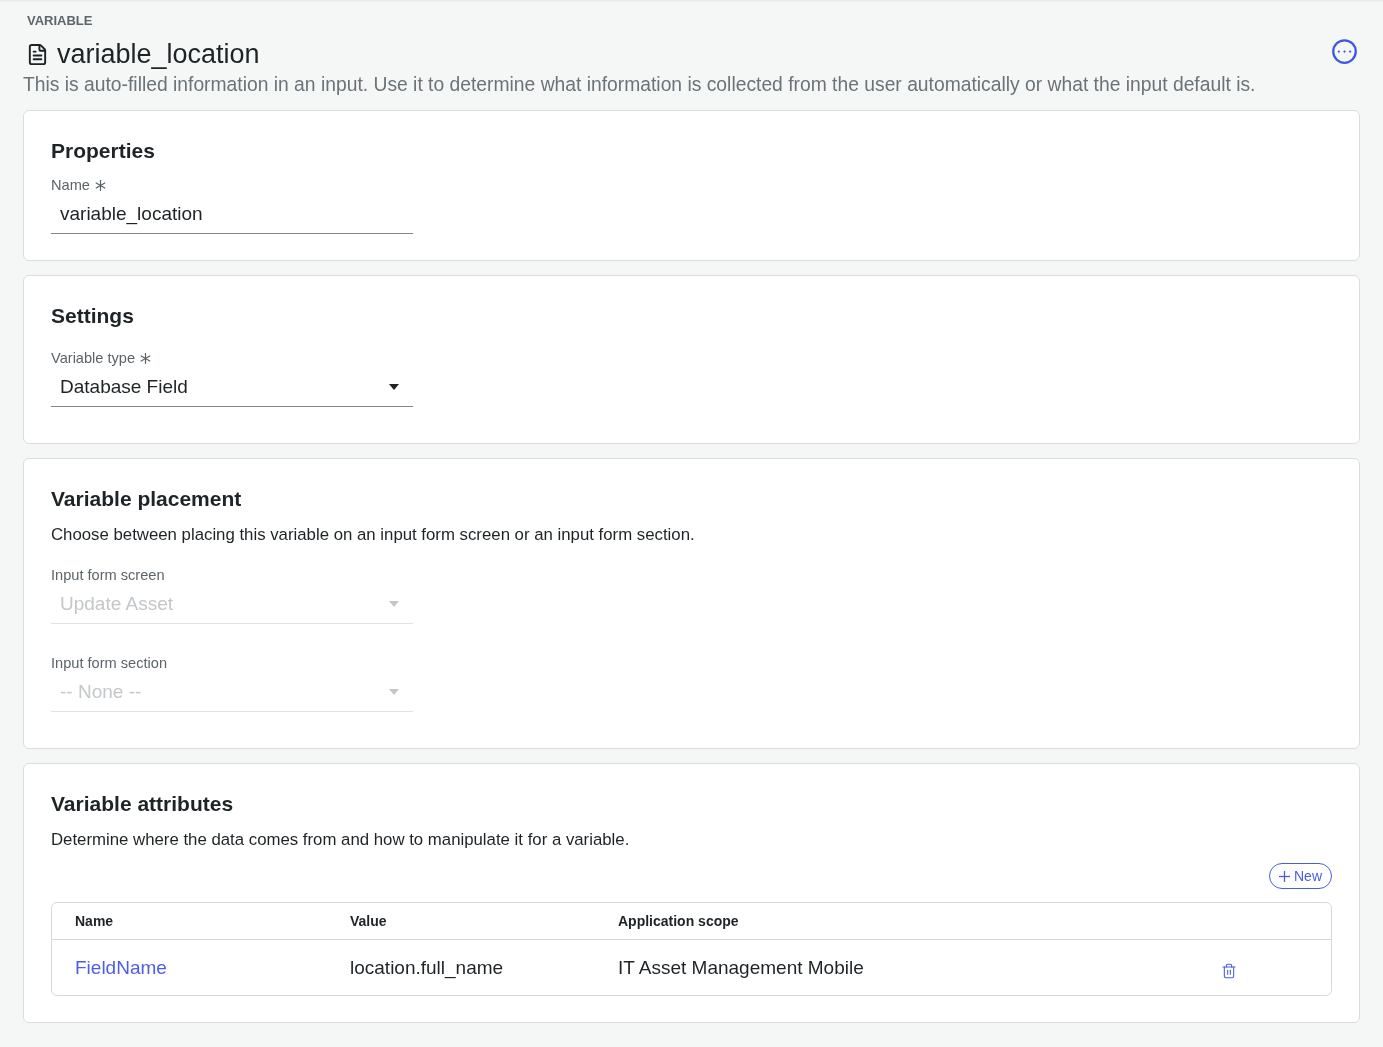 The height and width of the screenshot is (1047, 1383). I want to click on document-icon, so click(37, 54).